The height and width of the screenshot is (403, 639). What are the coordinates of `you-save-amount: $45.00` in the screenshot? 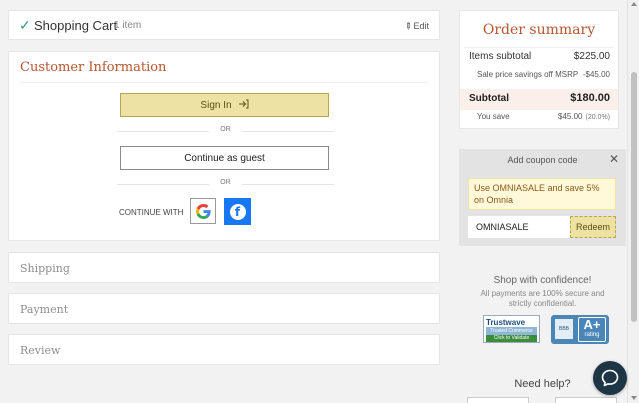 It's located at (570, 116).